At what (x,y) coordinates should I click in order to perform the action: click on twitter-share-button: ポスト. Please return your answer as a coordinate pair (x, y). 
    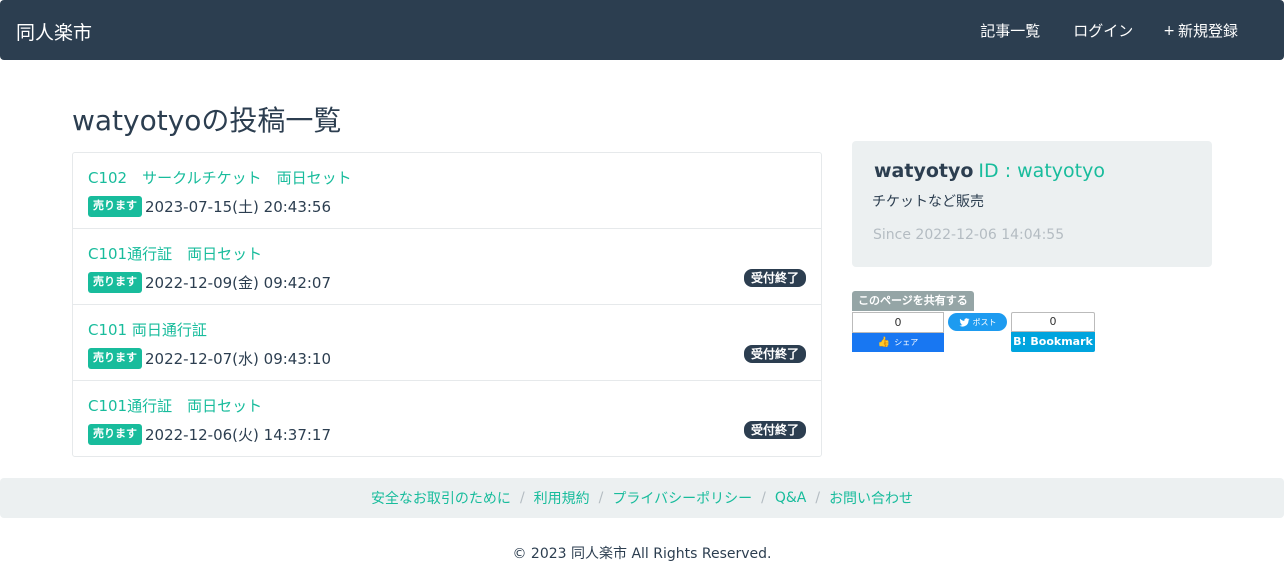
    Looking at the image, I should click on (977, 322).